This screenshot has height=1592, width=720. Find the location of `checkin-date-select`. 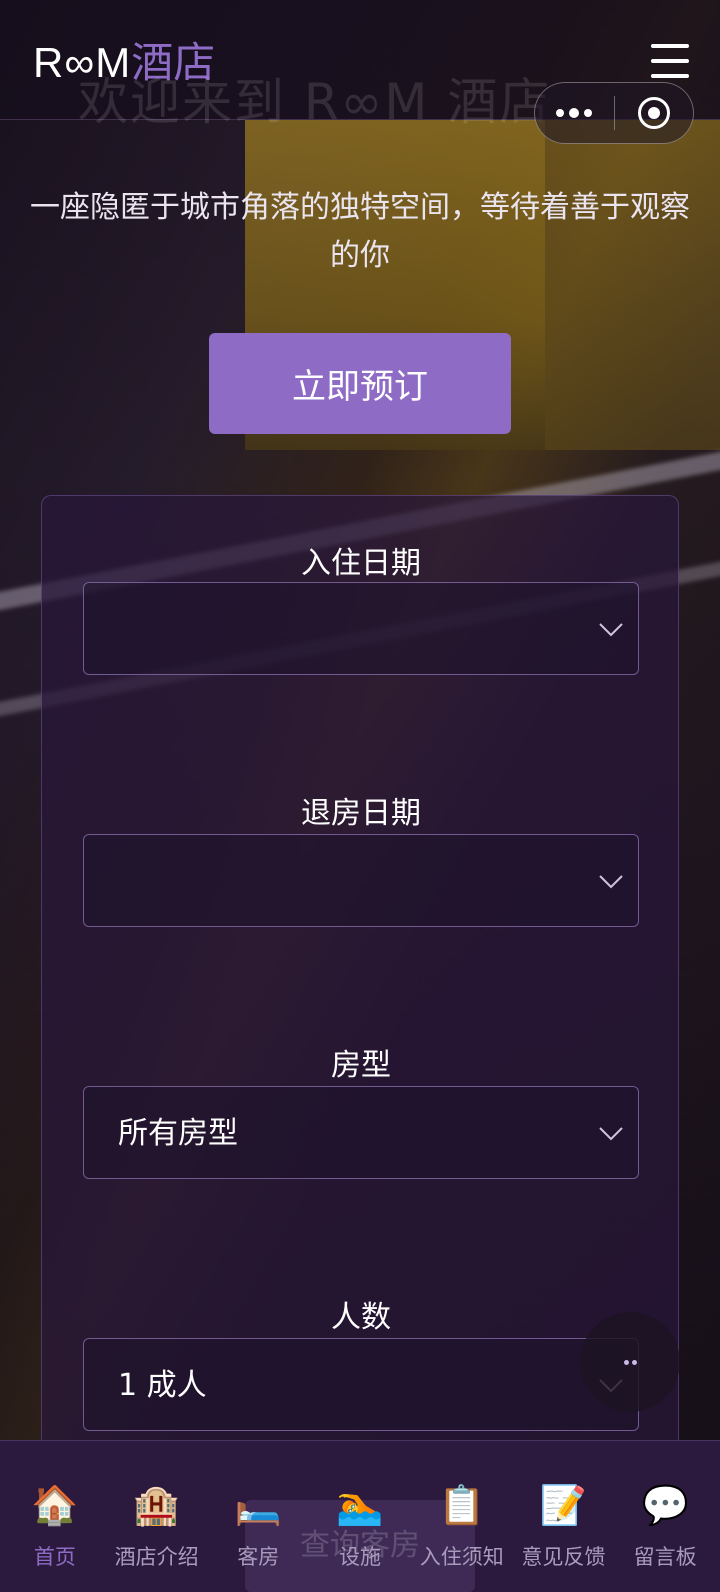

checkin-date-select is located at coordinates (361, 628).